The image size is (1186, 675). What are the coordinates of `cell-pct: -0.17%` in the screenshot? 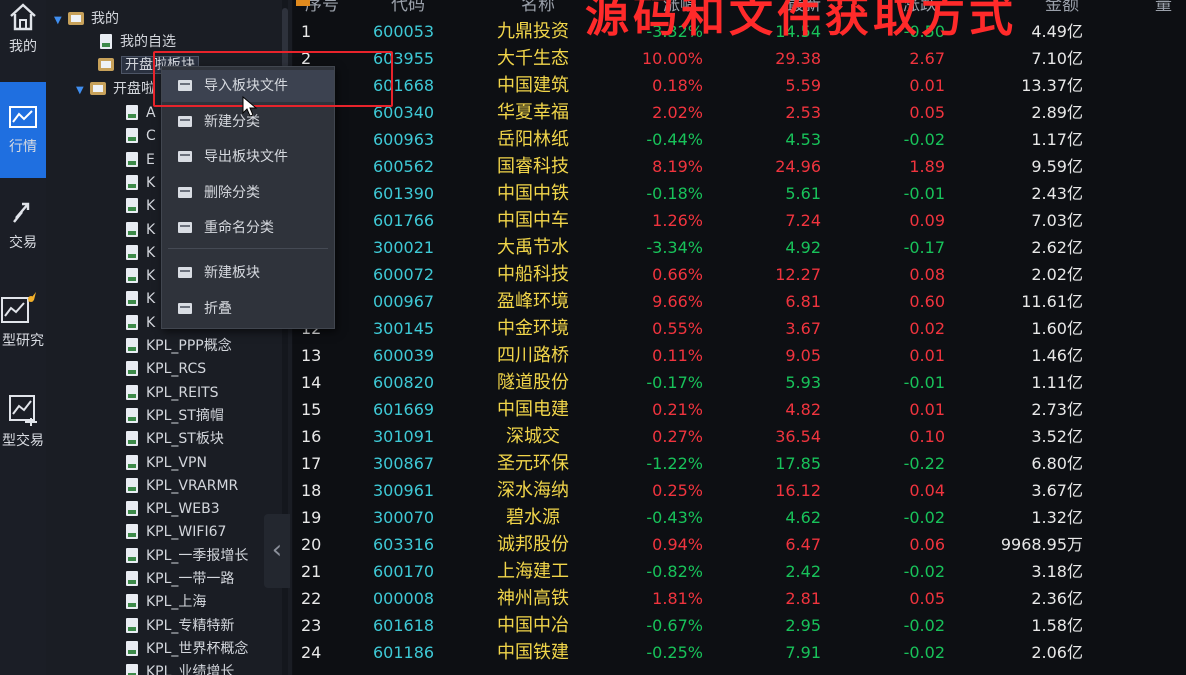 It's located at (674, 382).